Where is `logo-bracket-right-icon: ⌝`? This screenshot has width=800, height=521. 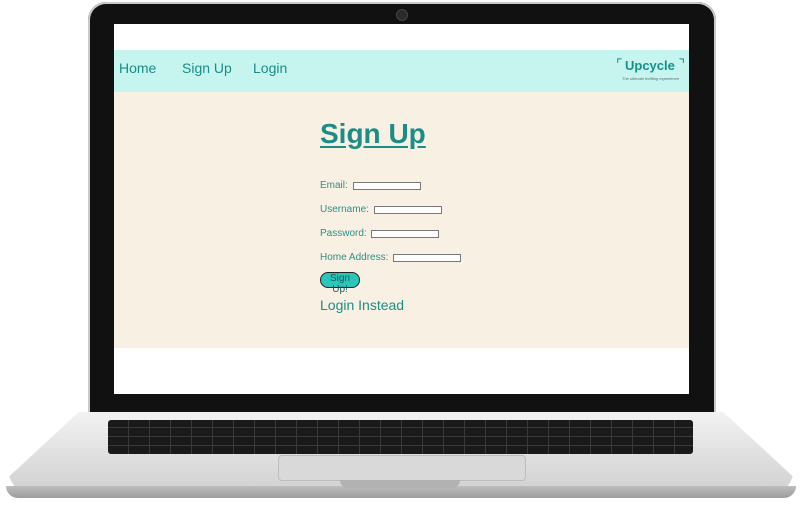
logo-bracket-right-icon: ⌝ is located at coordinates (681, 64).